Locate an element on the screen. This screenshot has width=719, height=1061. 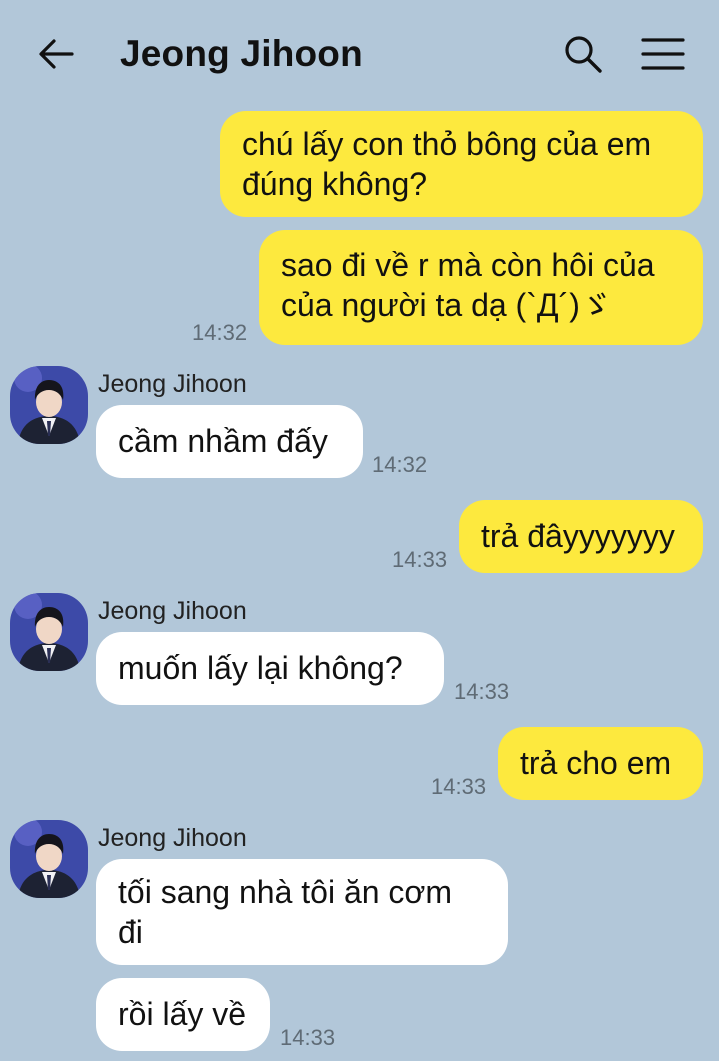
message-line: muốn lấy lại không? is located at coordinates (260, 668).